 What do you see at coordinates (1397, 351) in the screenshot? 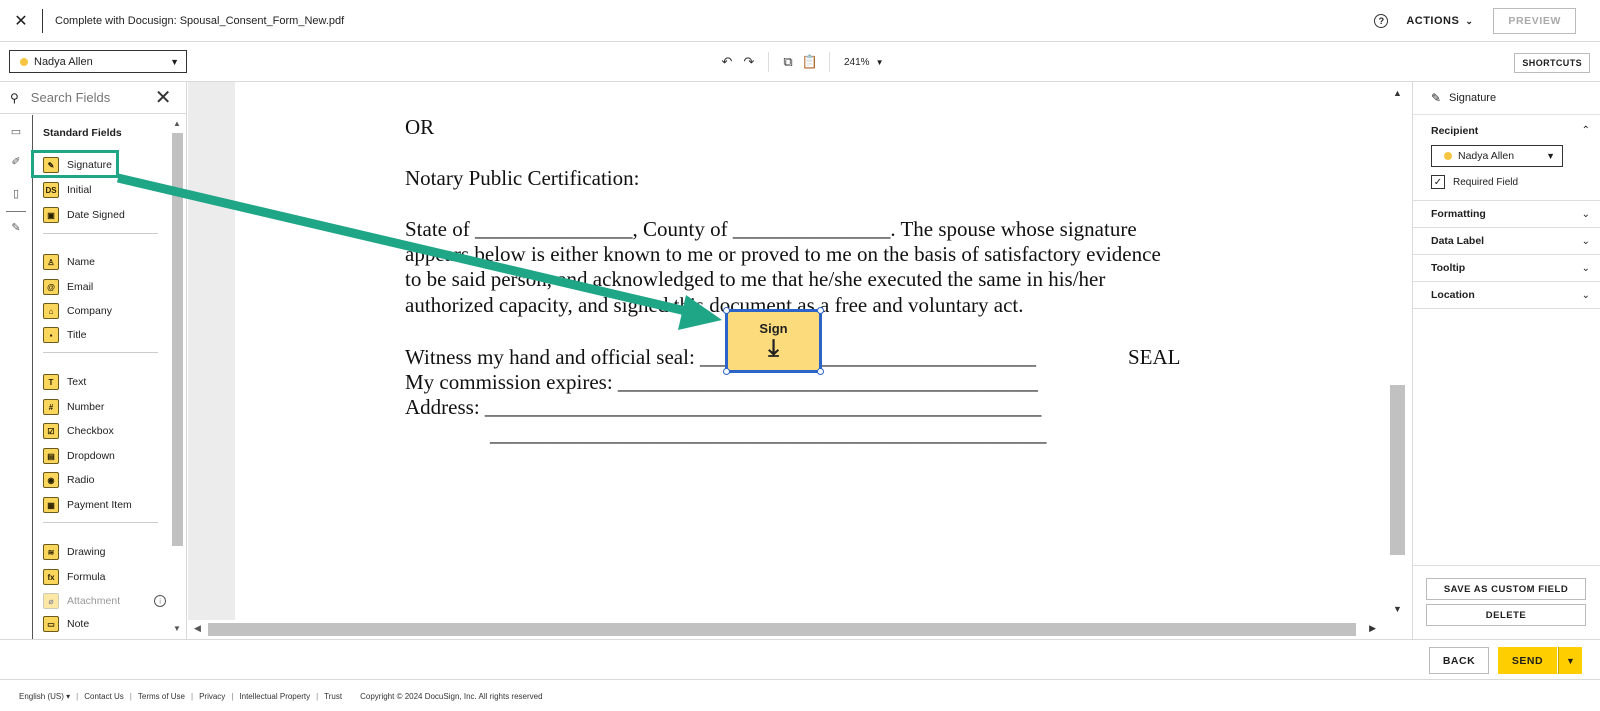
I see `document-vertical-scrollbar: ▲ ▼` at bounding box center [1397, 351].